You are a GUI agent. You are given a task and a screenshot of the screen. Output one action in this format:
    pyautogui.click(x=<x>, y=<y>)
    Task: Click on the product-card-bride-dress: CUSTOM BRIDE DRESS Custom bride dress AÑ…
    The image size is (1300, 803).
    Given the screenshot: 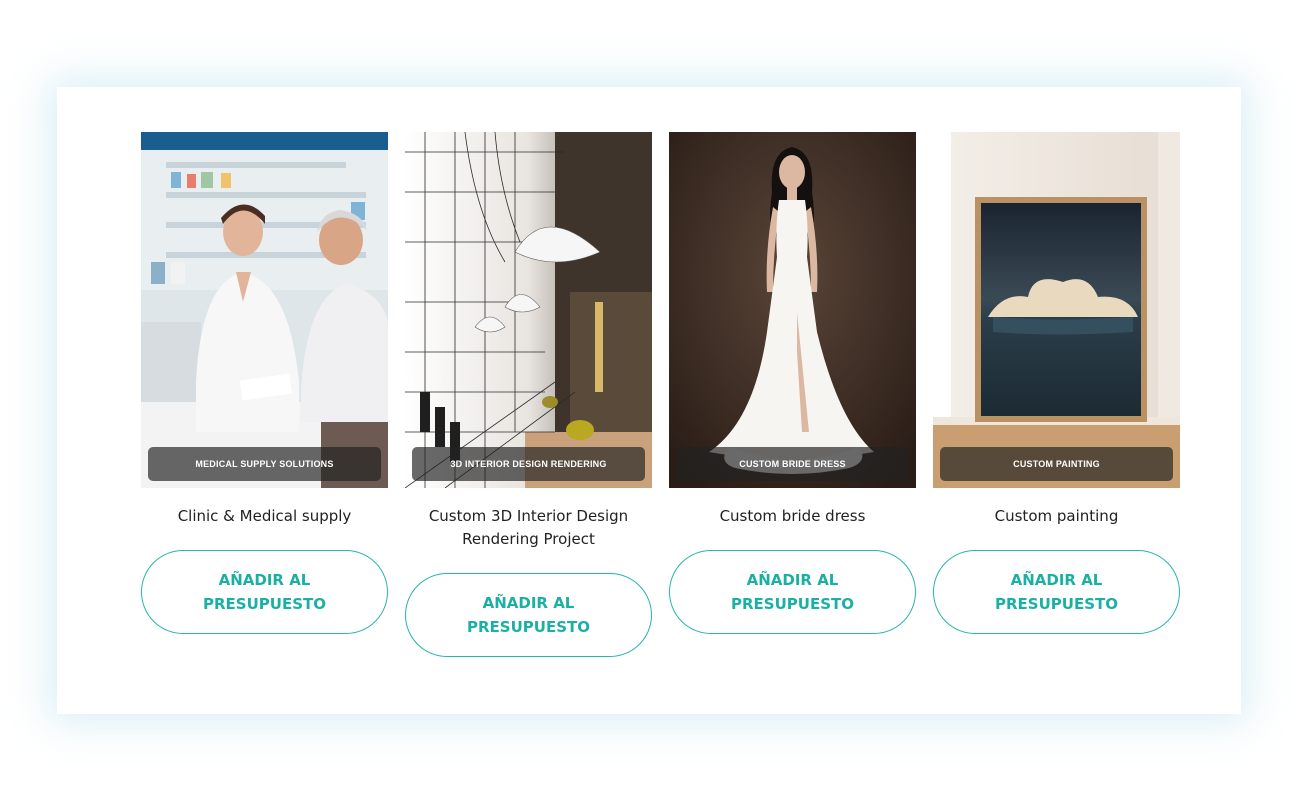 What is the action you would take?
    pyautogui.click(x=792, y=383)
    